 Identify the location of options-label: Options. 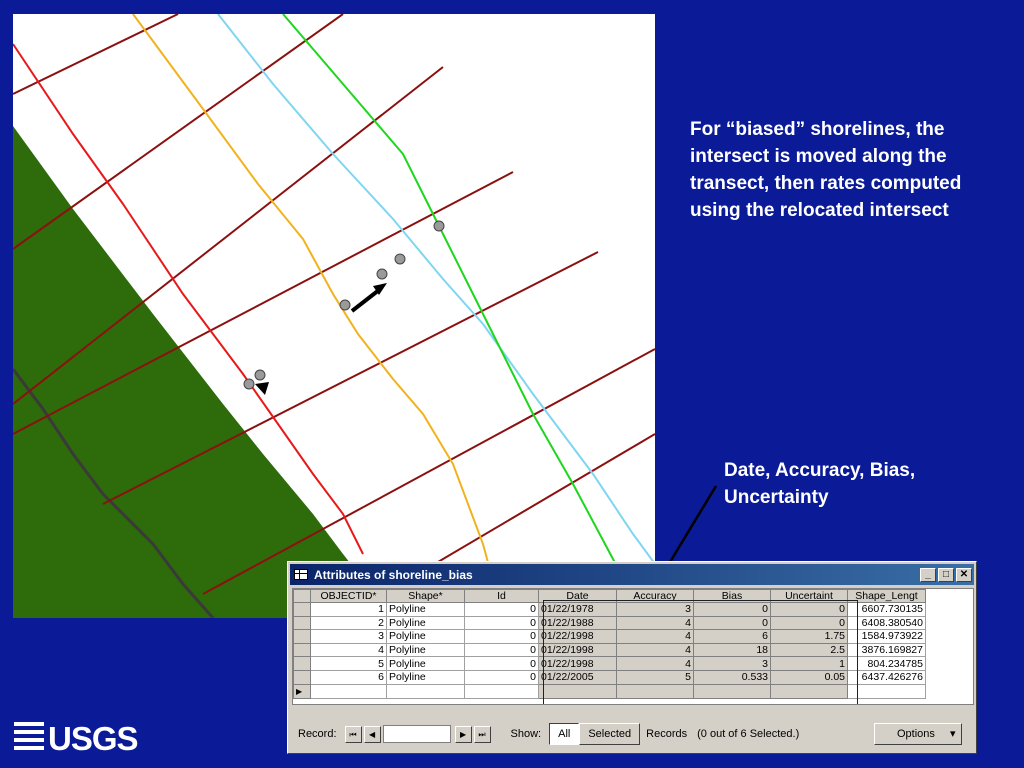
(916, 734).